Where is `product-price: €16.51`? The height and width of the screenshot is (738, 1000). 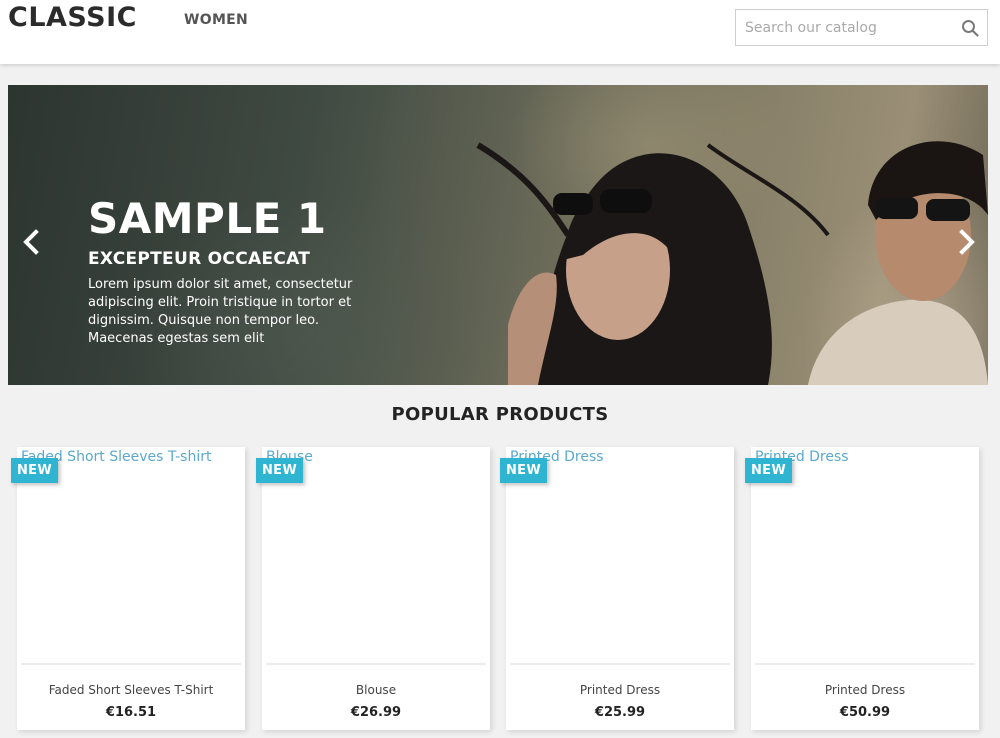 product-price: €16.51 is located at coordinates (131, 712).